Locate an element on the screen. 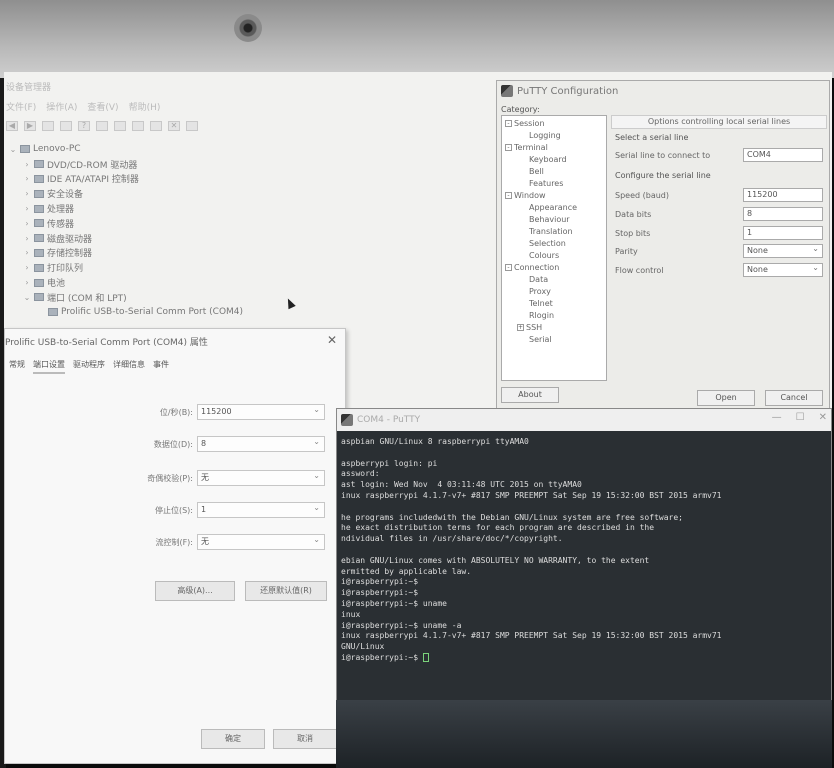  device-tree-node: › 存储控制器 is located at coordinates (254, 253).